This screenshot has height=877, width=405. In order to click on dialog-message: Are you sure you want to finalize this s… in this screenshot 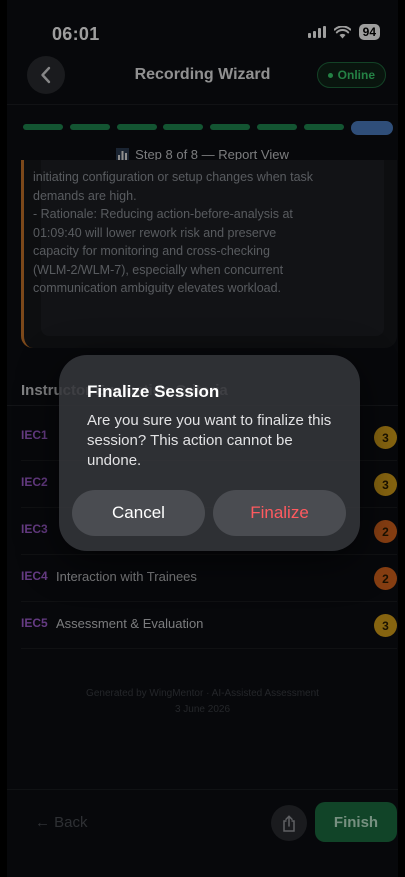, I will do `click(209, 440)`.